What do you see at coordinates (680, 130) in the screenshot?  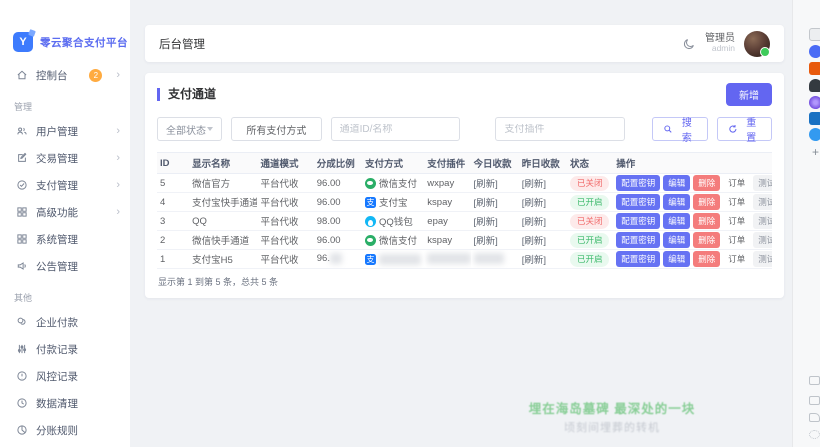 I see `search-button: 搜索` at bounding box center [680, 130].